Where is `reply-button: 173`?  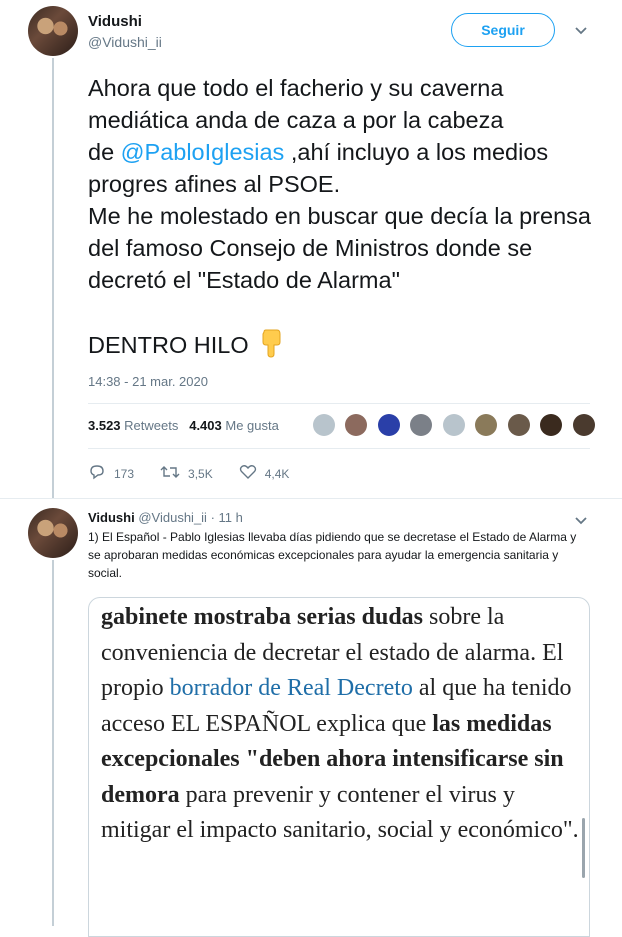
reply-button: 173 is located at coordinates (111, 473).